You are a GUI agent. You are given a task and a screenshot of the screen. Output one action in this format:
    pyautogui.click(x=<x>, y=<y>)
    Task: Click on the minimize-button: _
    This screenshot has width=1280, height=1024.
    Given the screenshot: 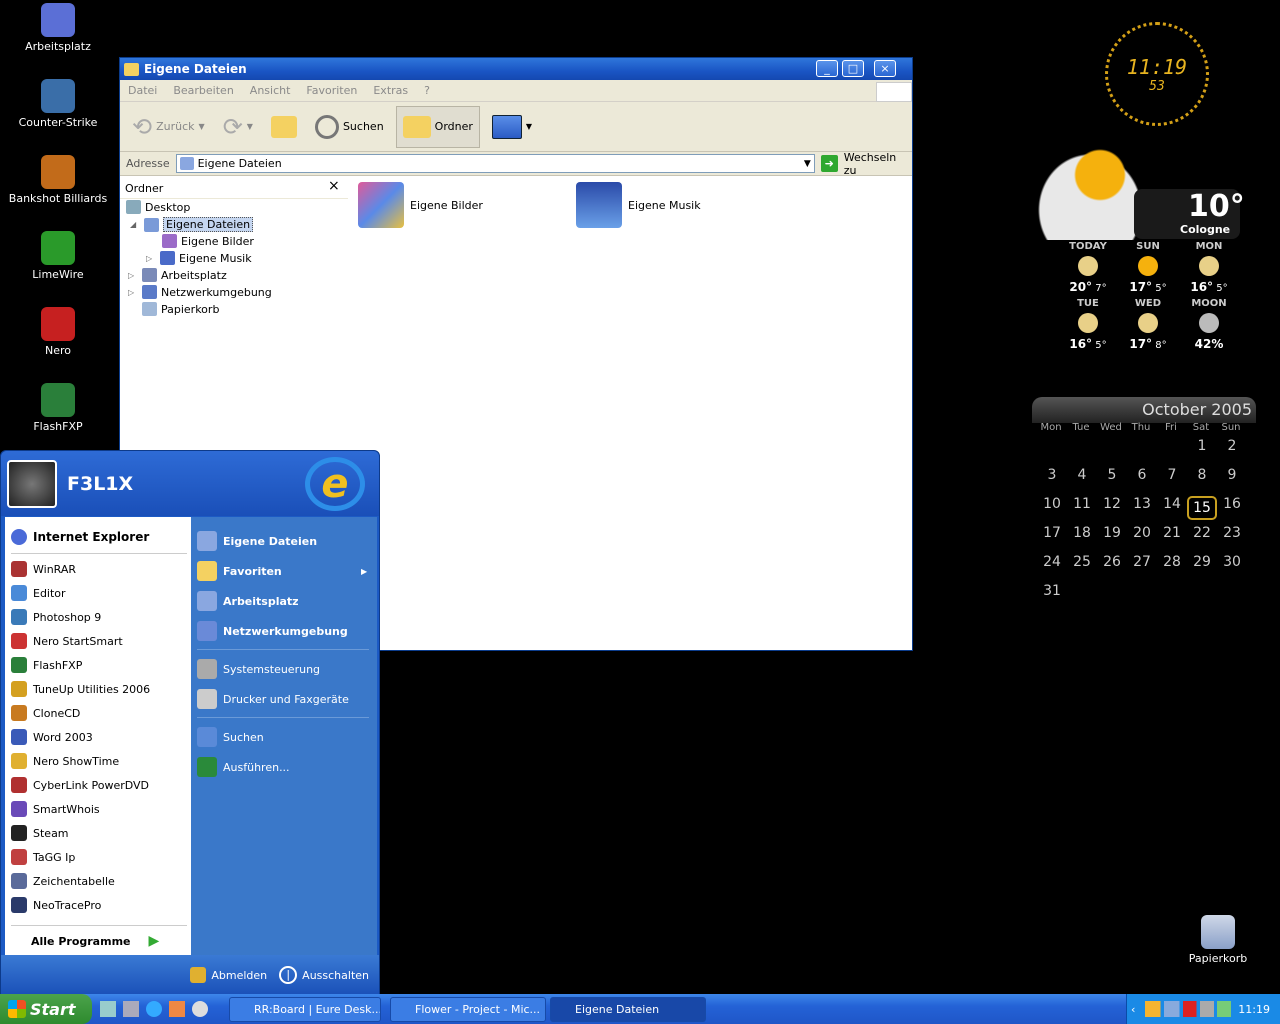 What is the action you would take?
    pyautogui.click(x=827, y=68)
    